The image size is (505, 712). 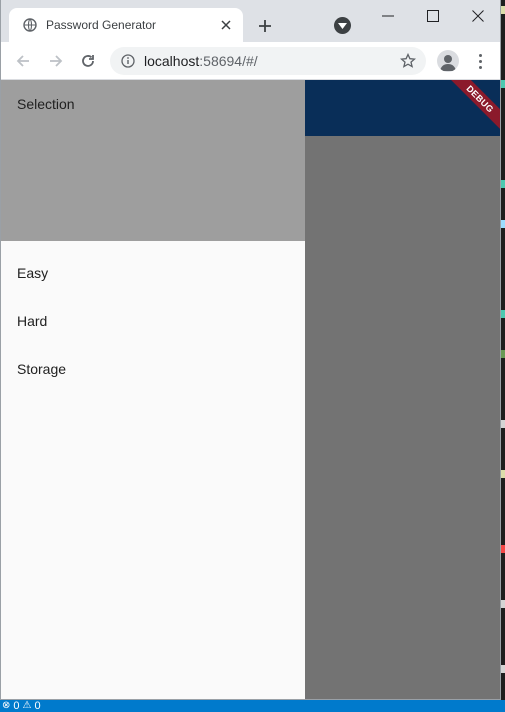 What do you see at coordinates (88, 61) in the screenshot?
I see `reload-icon` at bounding box center [88, 61].